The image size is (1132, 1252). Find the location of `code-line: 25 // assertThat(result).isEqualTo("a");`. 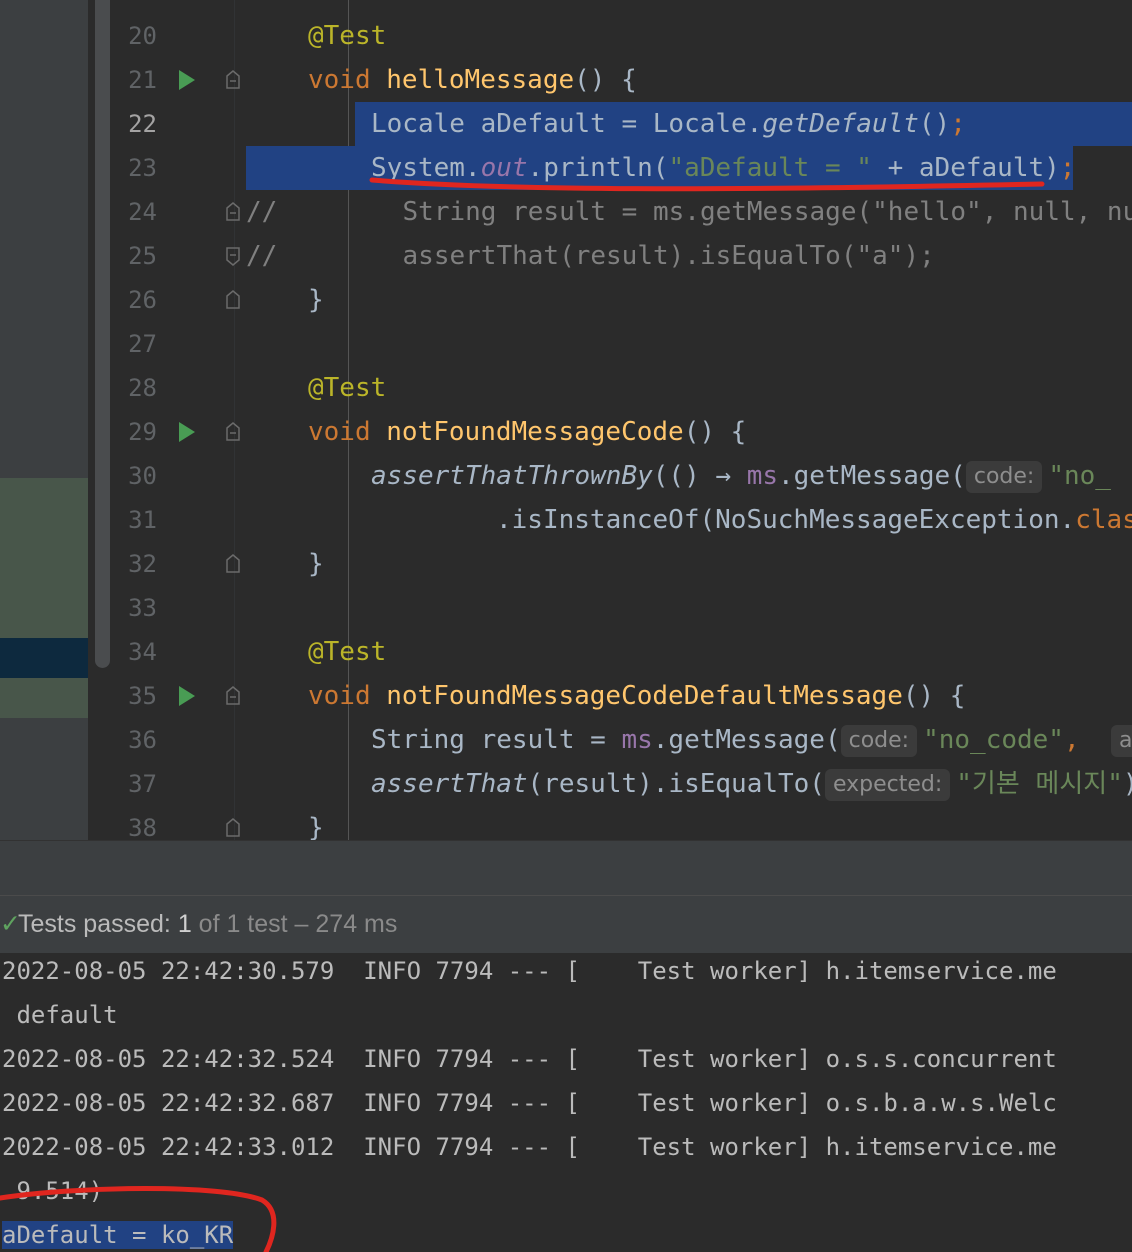

code-line: 25 // assertThat(result).isEqualTo("a"); is located at coordinates (623, 256).